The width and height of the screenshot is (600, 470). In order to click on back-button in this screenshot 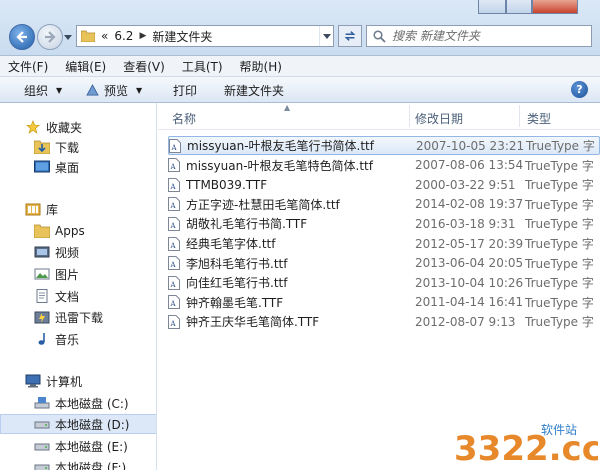, I will do `click(22, 37)`.